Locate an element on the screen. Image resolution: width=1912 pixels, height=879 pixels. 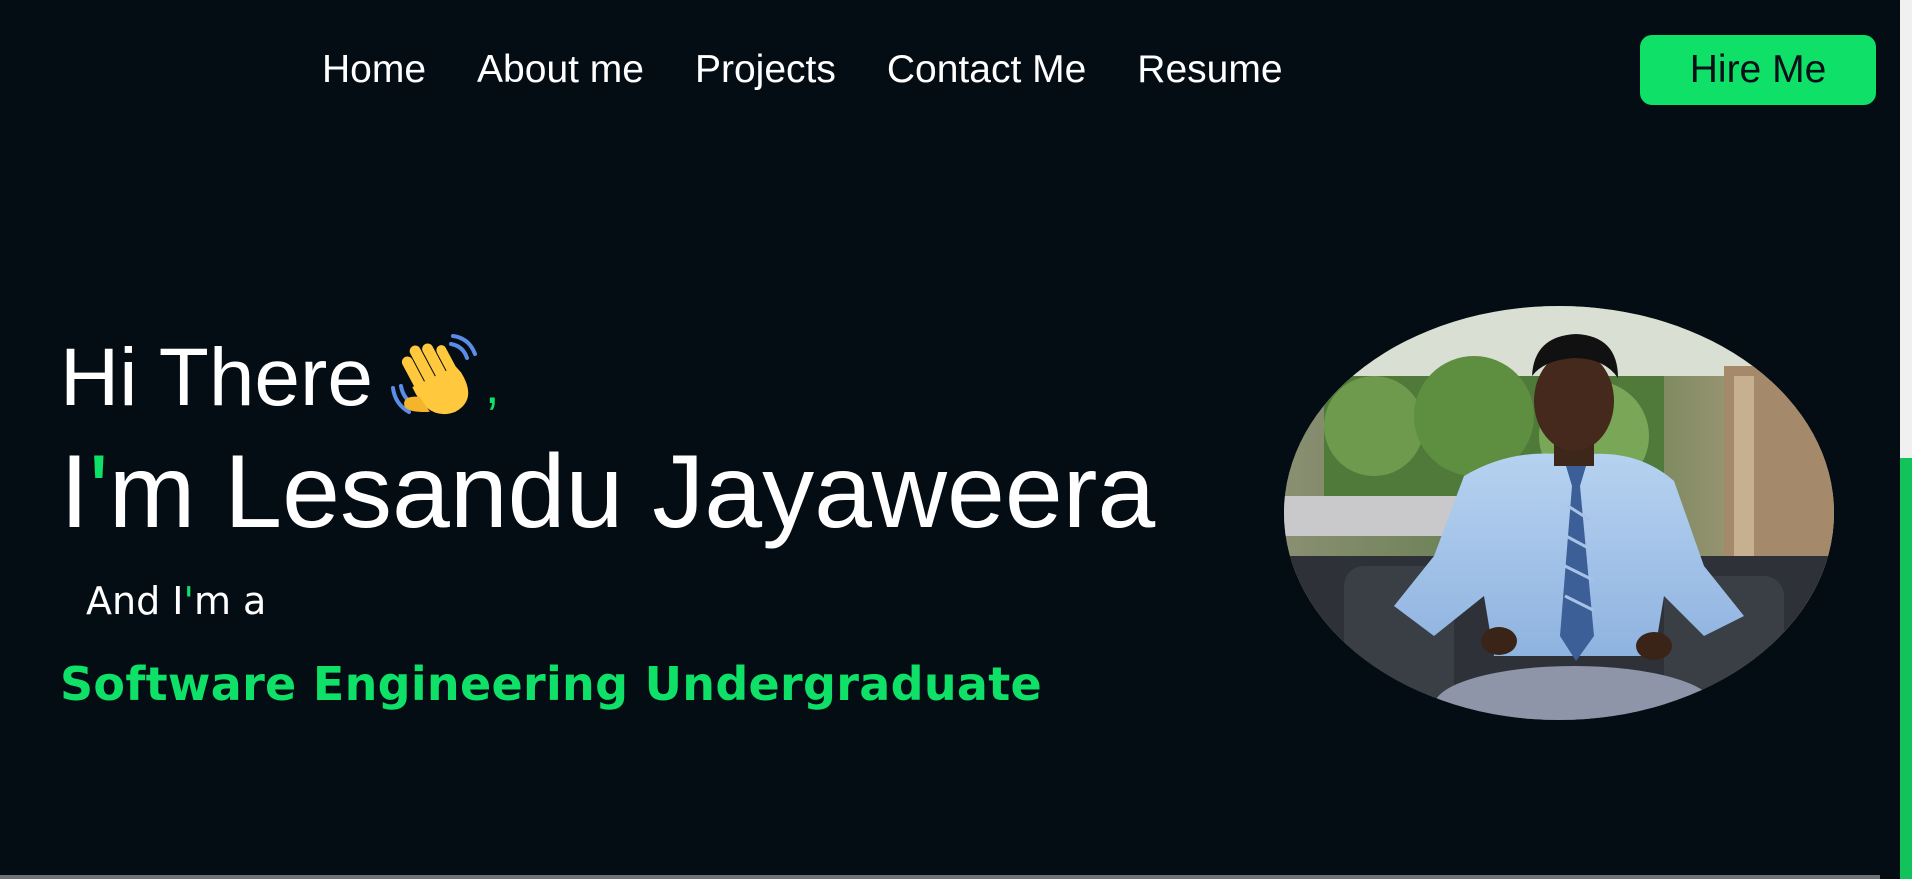
greeting-comma: , is located at coordinates (492, 386).